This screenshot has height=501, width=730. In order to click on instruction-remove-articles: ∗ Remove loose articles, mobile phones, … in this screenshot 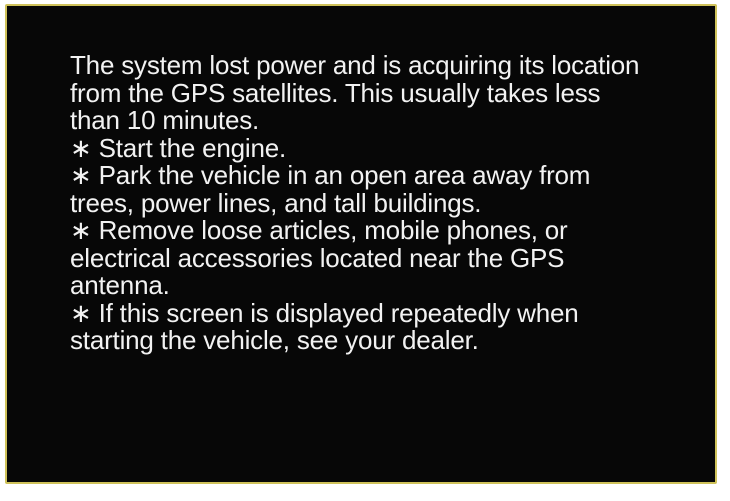, I will do `click(319, 230)`.